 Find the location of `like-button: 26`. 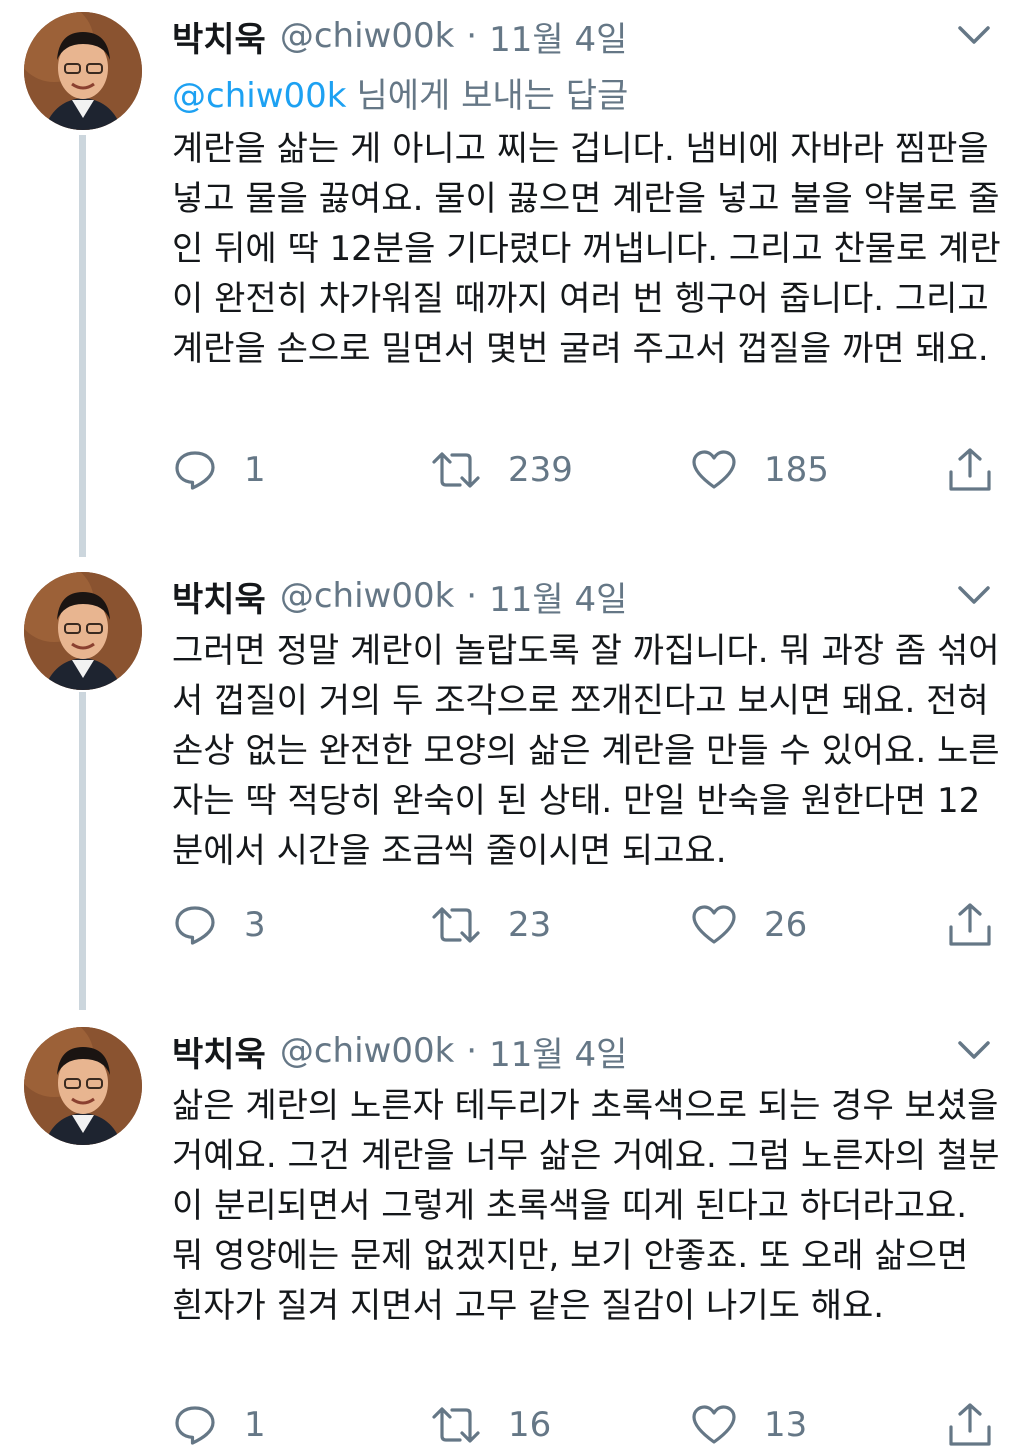

like-button: 26 is located at coordinates (748, 925).